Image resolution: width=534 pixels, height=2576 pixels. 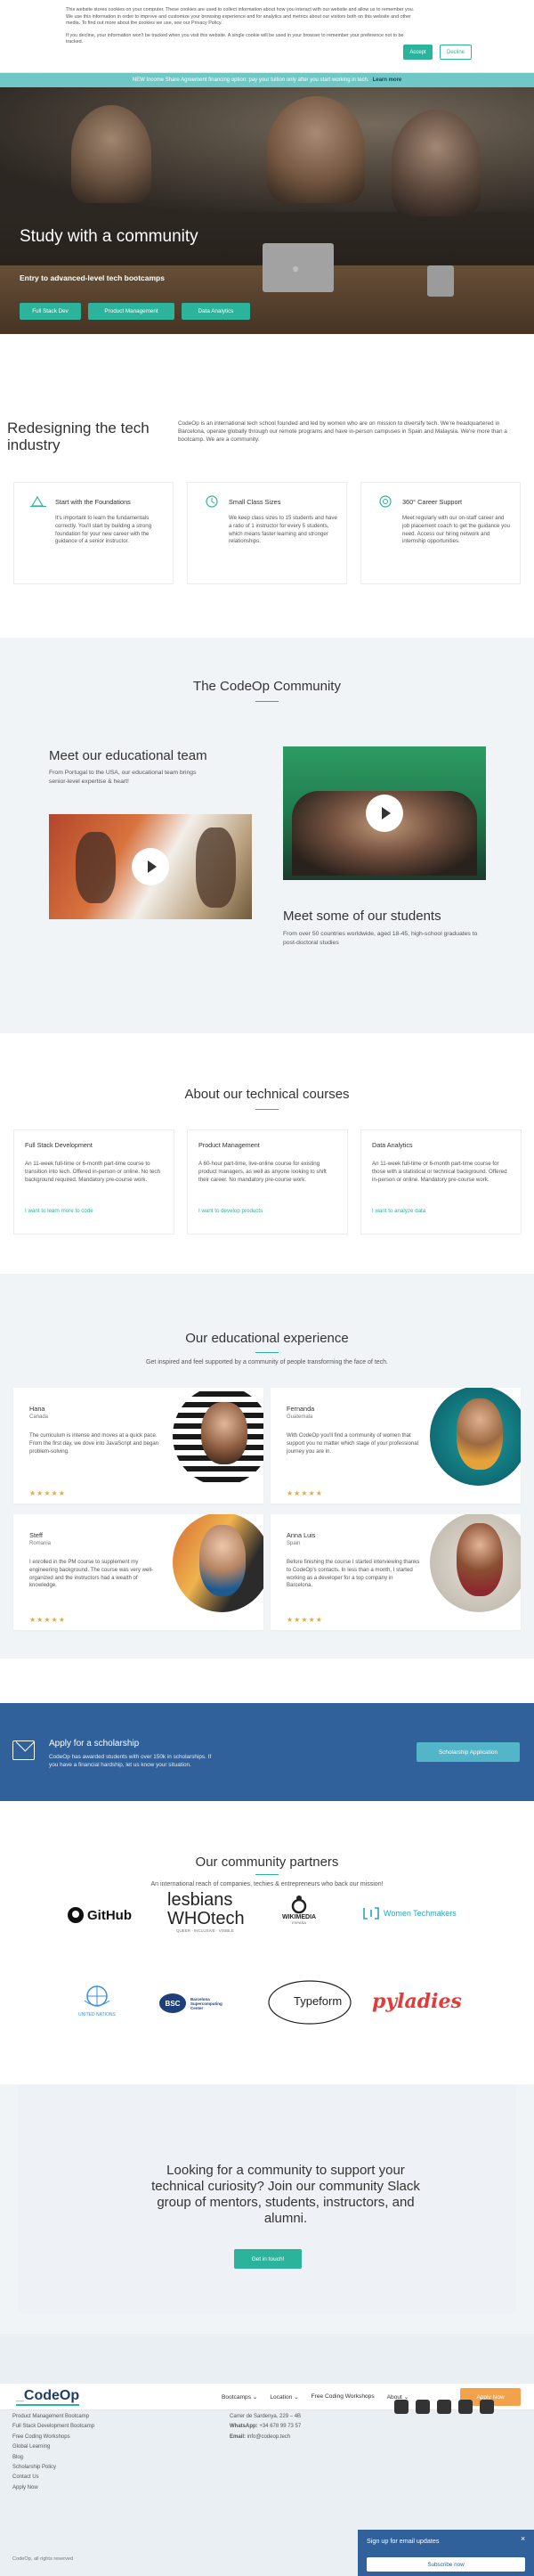 What do you see at coordinates (423, 2407) in the screenshot?
I see `twitter-icon` at bounding box center [423, 2407].